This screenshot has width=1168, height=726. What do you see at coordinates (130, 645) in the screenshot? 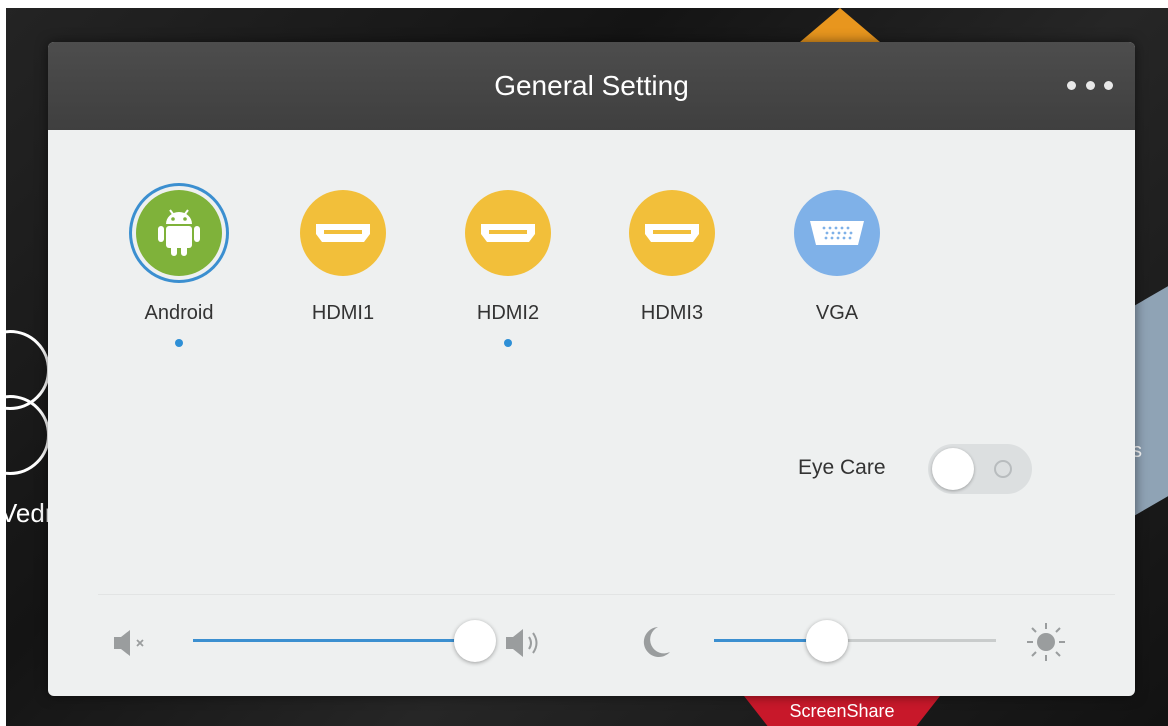
I see `mute-icon` at bounding box center [130, 645].